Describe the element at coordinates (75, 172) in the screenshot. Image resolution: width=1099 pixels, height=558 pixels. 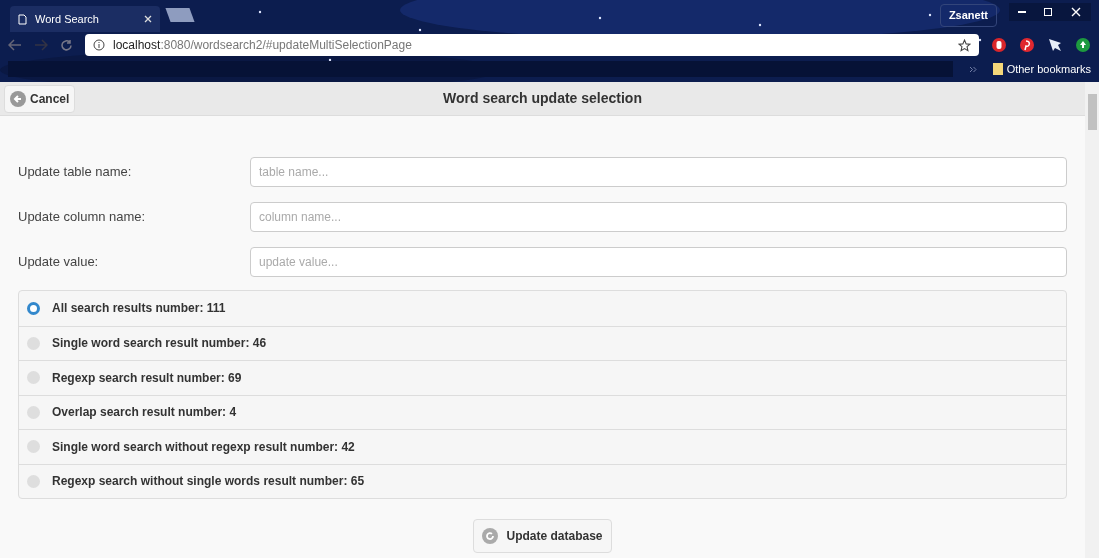
I see `field-label: Update table name:` at that location.